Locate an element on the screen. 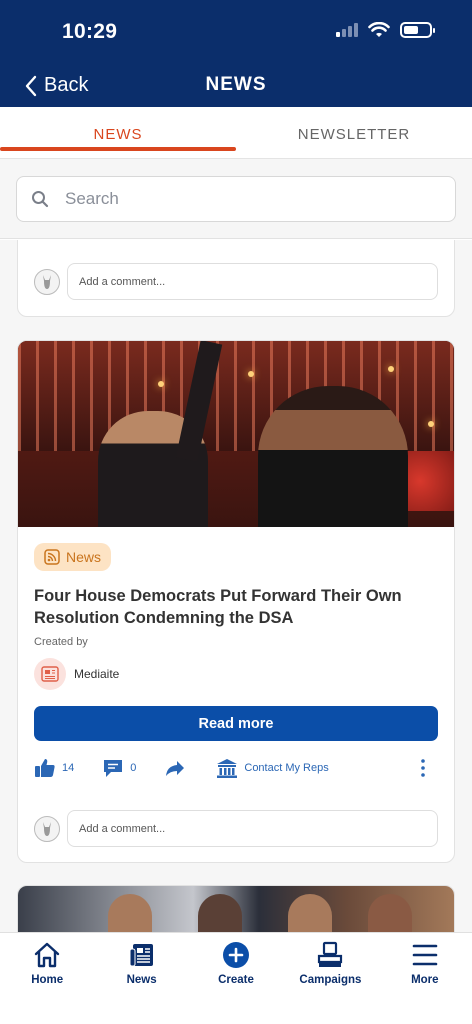 The width and height of the screenshot is (472, 1024). comment-count: 0 is located at coordinates (133, 768).